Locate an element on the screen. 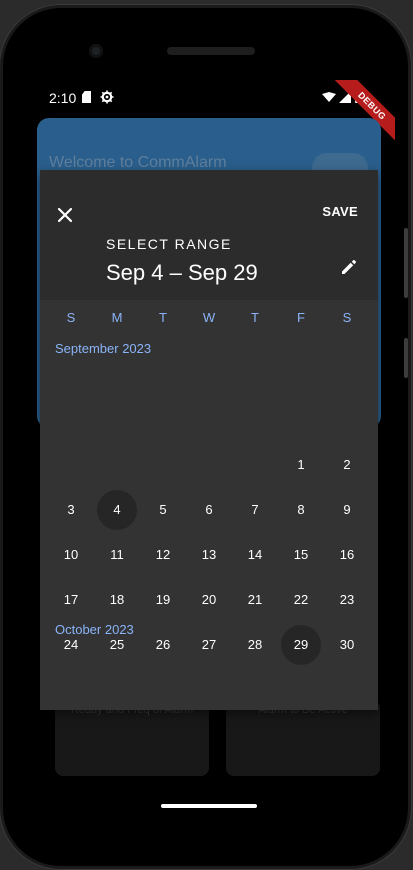 This screenshot has width=413, height=870. calendar-day: 9 is located at coordinates (347, 510).